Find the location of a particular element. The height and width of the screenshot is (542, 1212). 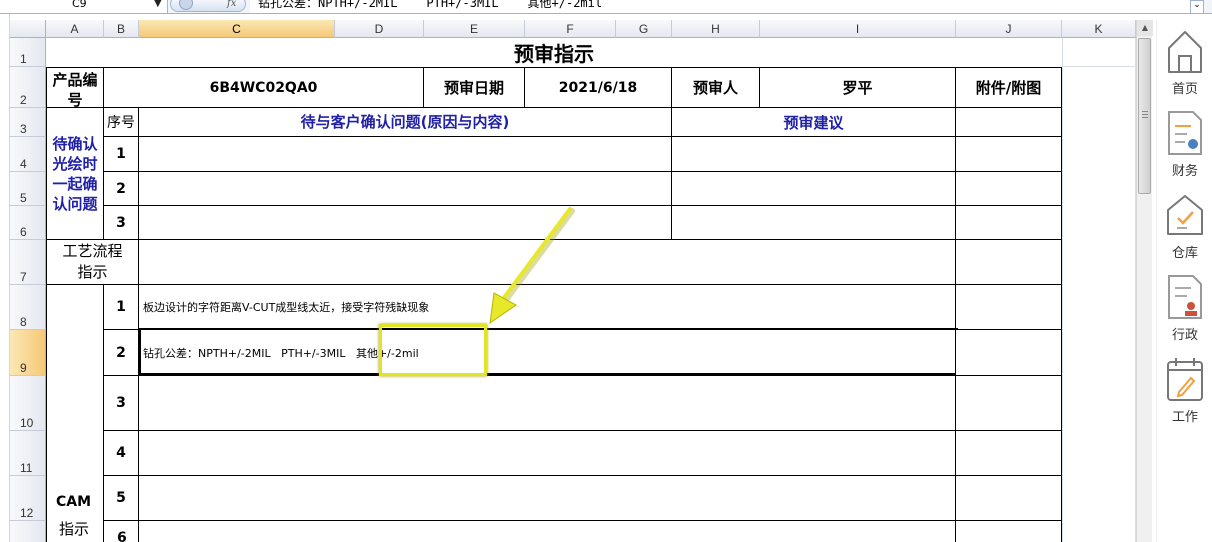

side-navigation: 首页 财务 仓库 行政 工作 is located at coordinates (1184, 281).